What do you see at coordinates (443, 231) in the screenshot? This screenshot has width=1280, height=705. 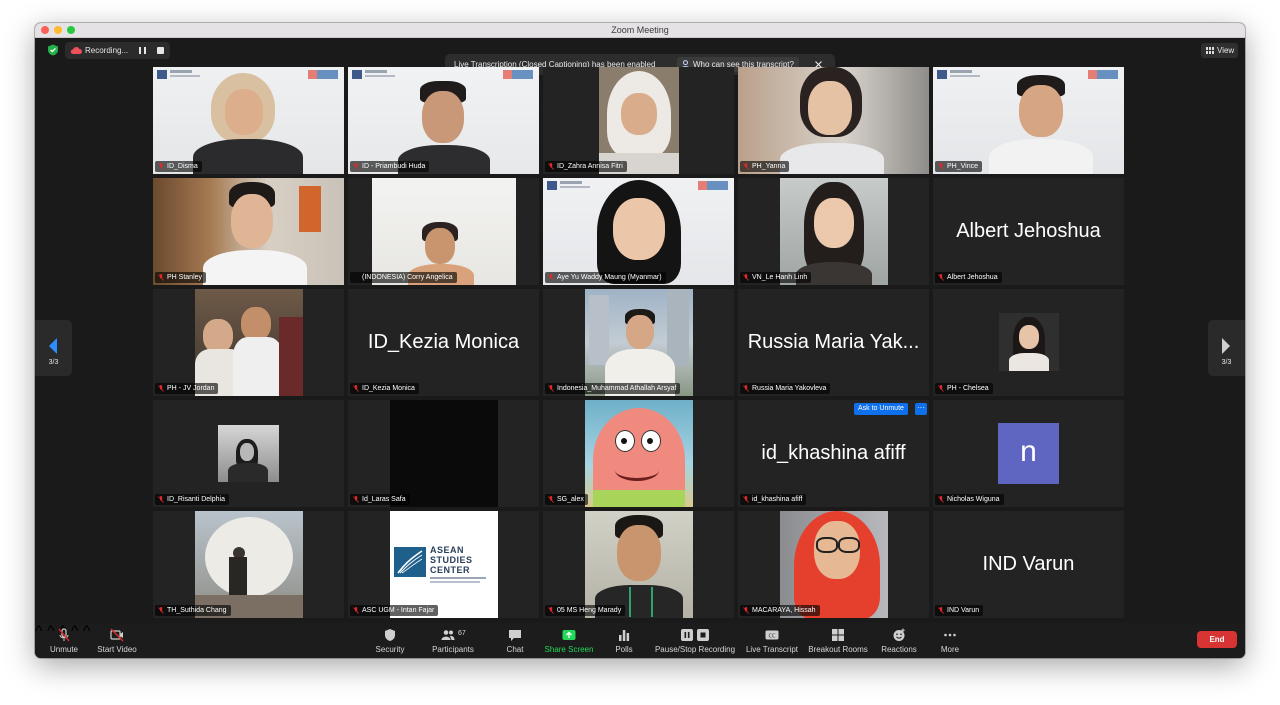 I see `participant-tile: (INDONESIA) Corry Angelica` at bounding box center [443, 231].